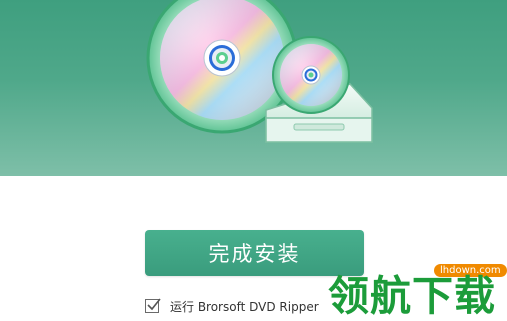 The width and height of the screenshot is (507, 321). I want to click on run-after-install-option: 运行 Brorsoft DVD Ripper, so click(232, 306).